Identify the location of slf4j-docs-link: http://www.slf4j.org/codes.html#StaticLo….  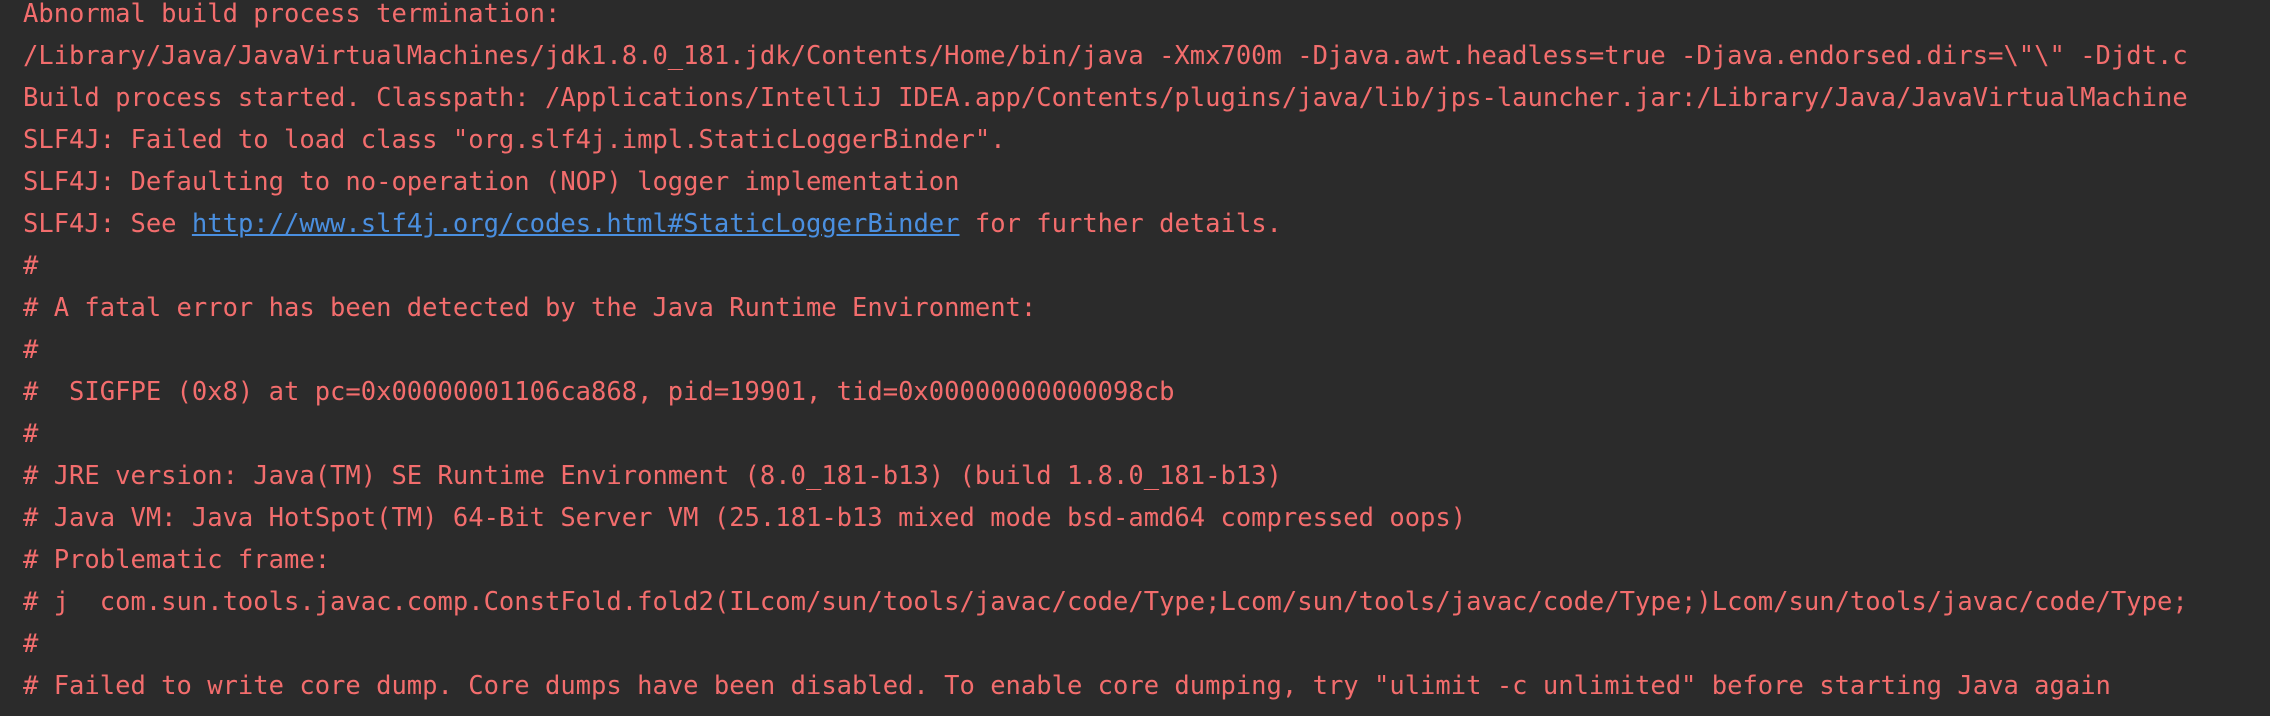
(576, 224).